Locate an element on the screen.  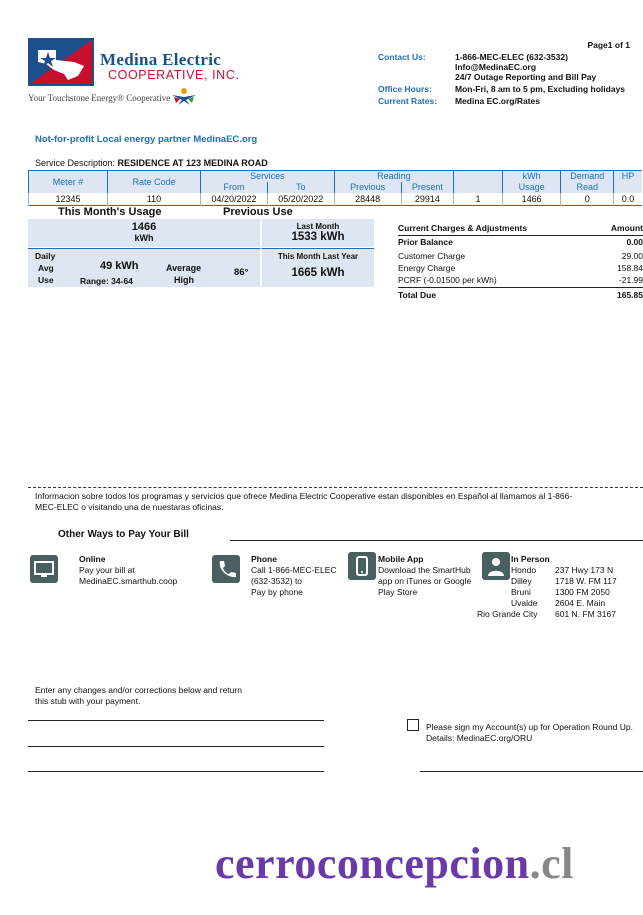
stub-divider is located at coordinates (335, 487).